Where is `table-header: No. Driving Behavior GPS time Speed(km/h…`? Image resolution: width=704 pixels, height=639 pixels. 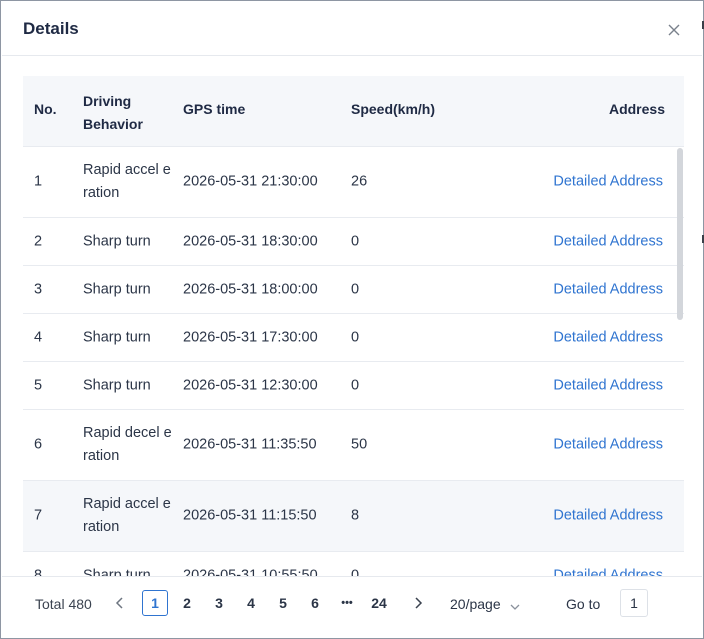
table-header: No. Driving Behavior GPS time Speed(km/h… is located at coordinates (353, 111).